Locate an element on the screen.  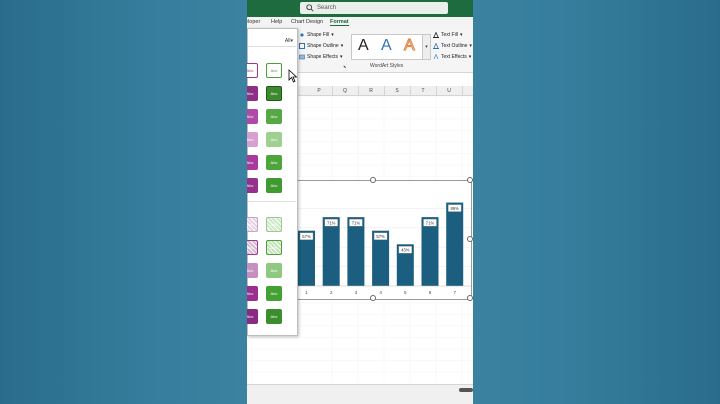
shape-outline-label: Shape Outline is located at coordinates (323, 46).